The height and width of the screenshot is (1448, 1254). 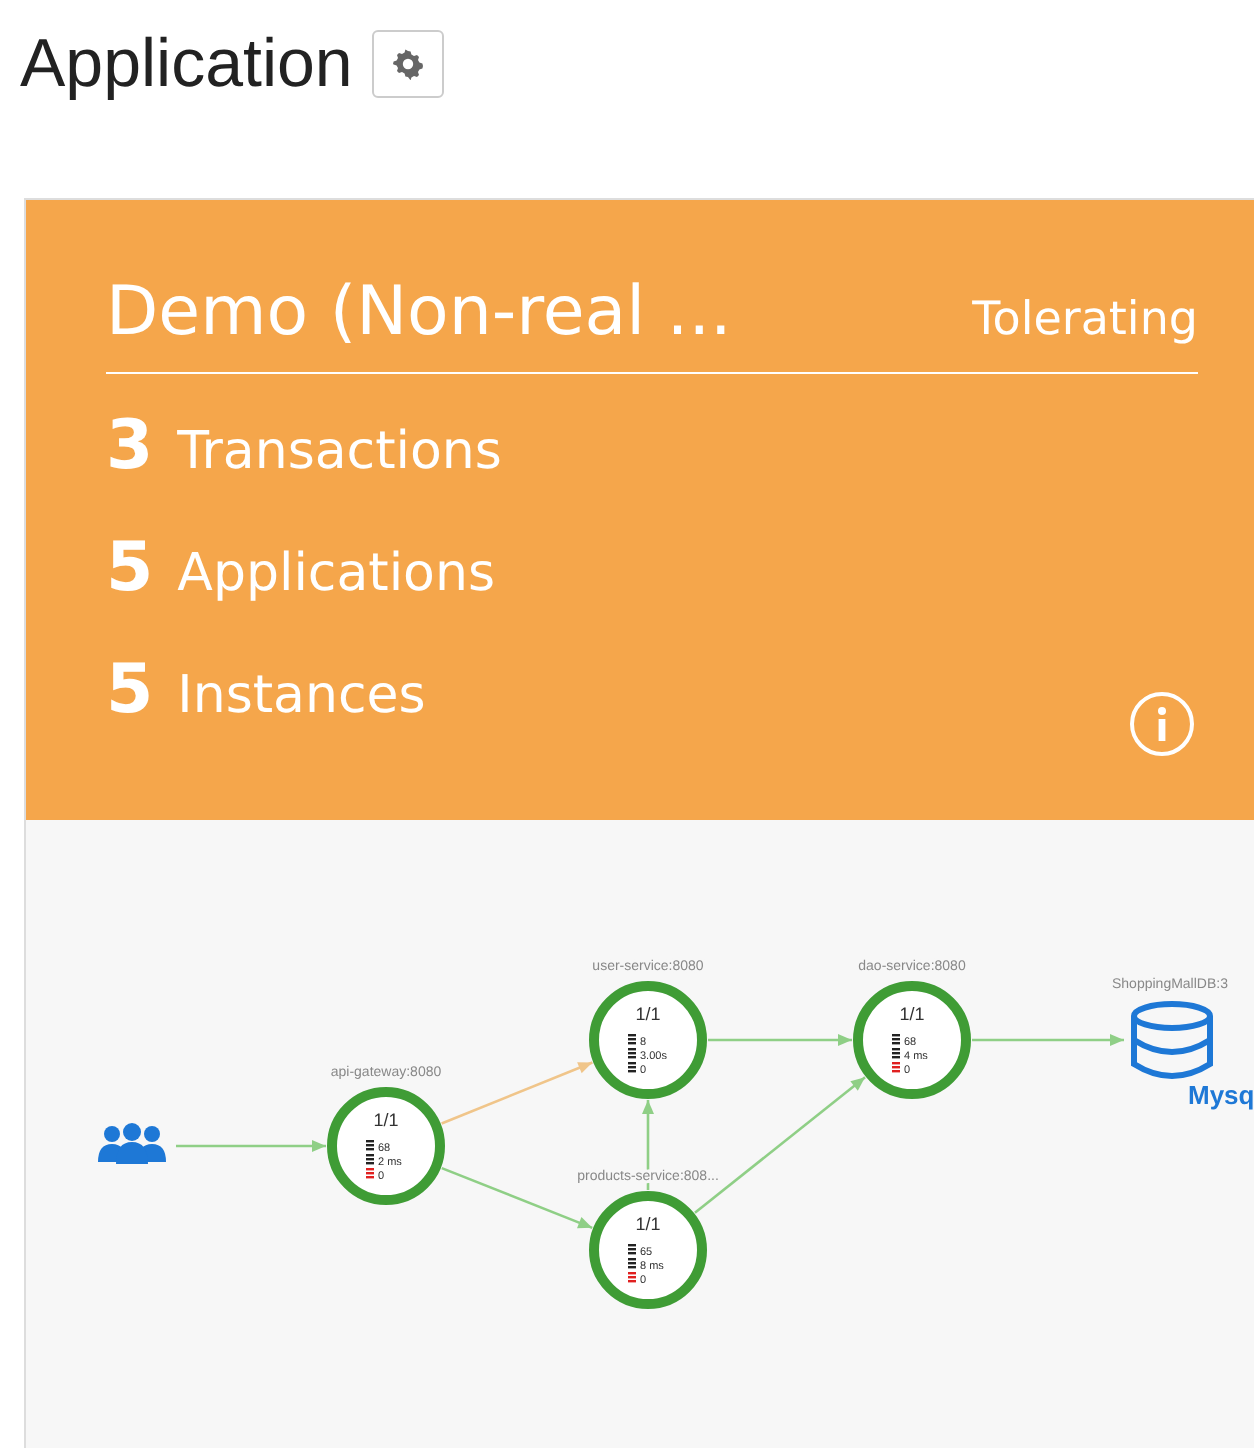 What do you see at coordinates (1172, 1040) in the screenshot?
I see `database-icon` at bounding box center [1172, 1040].